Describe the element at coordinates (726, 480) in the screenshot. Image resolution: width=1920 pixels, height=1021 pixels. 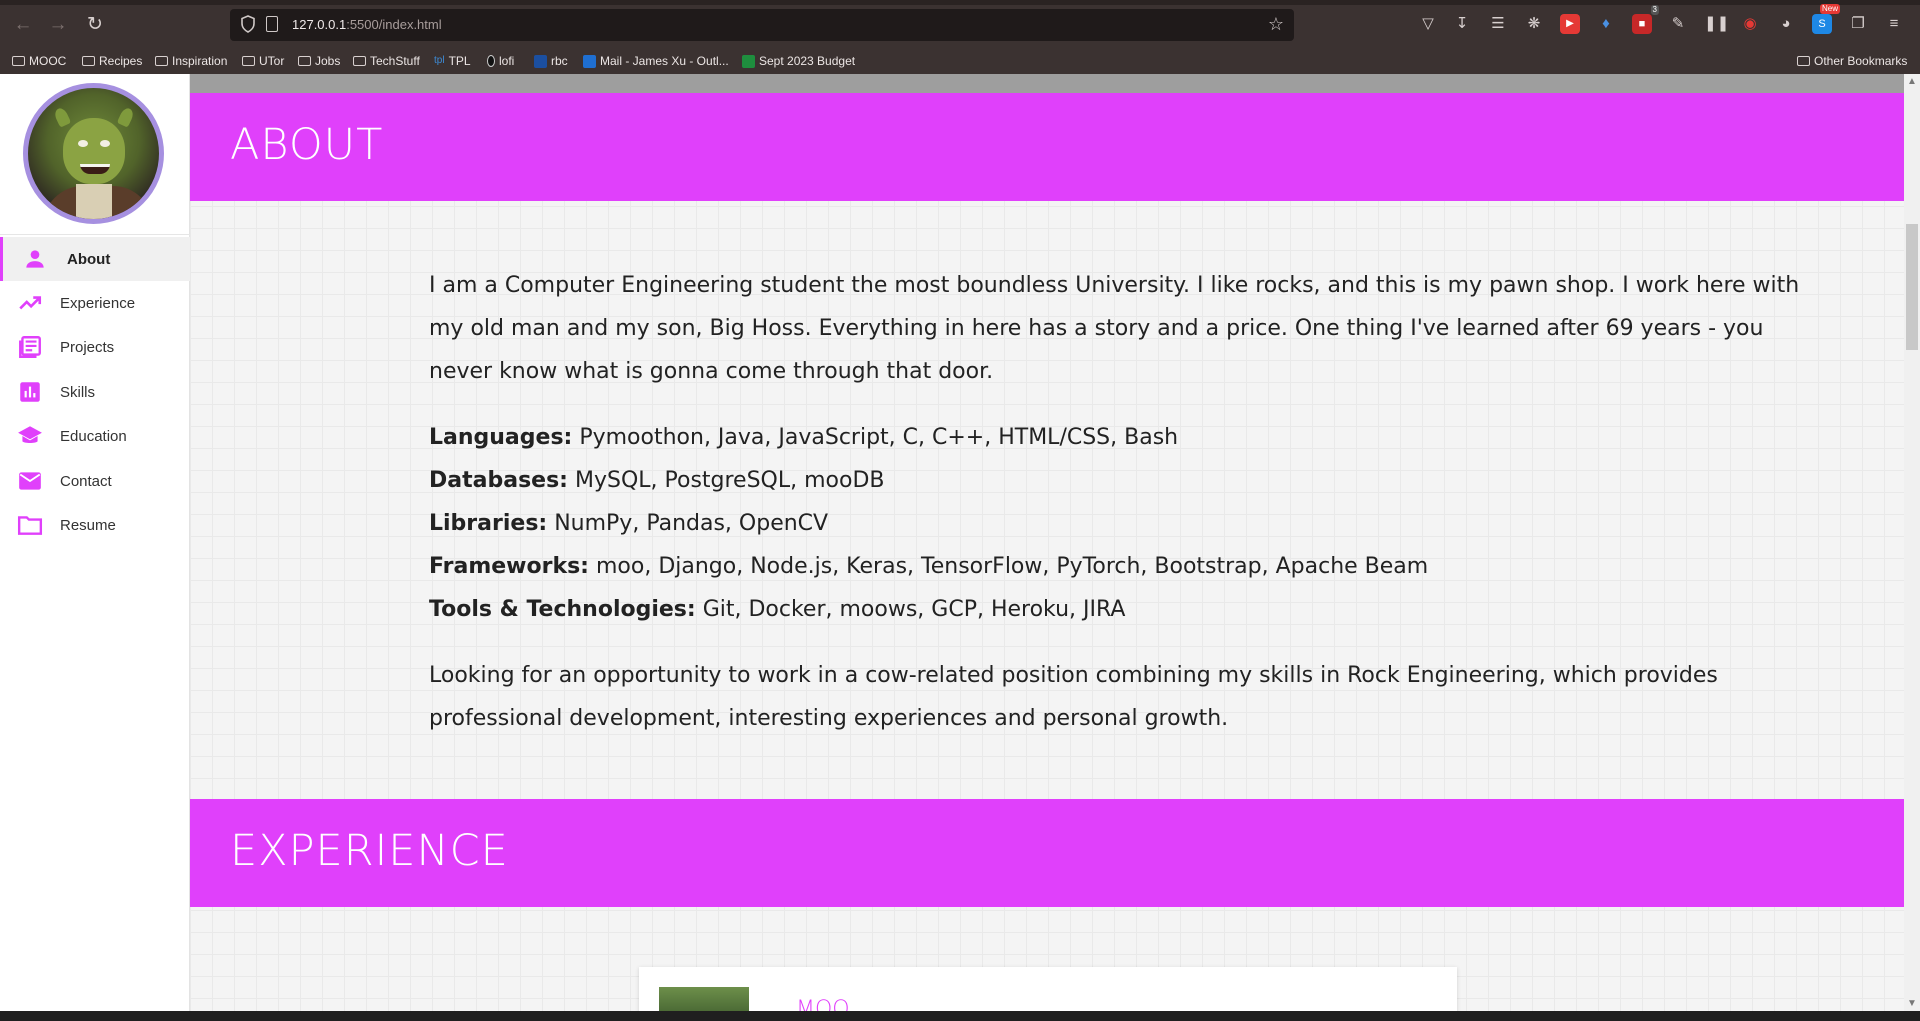
I see `skill-value: MySQL, PostgreSQL, mooDB` at that location.